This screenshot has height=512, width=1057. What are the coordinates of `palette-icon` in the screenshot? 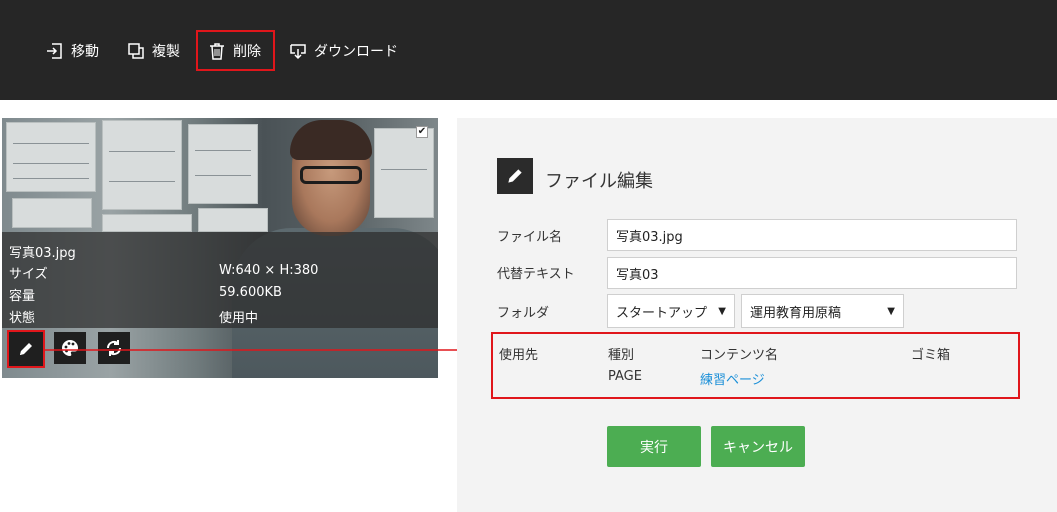 It's located at (70, 348).